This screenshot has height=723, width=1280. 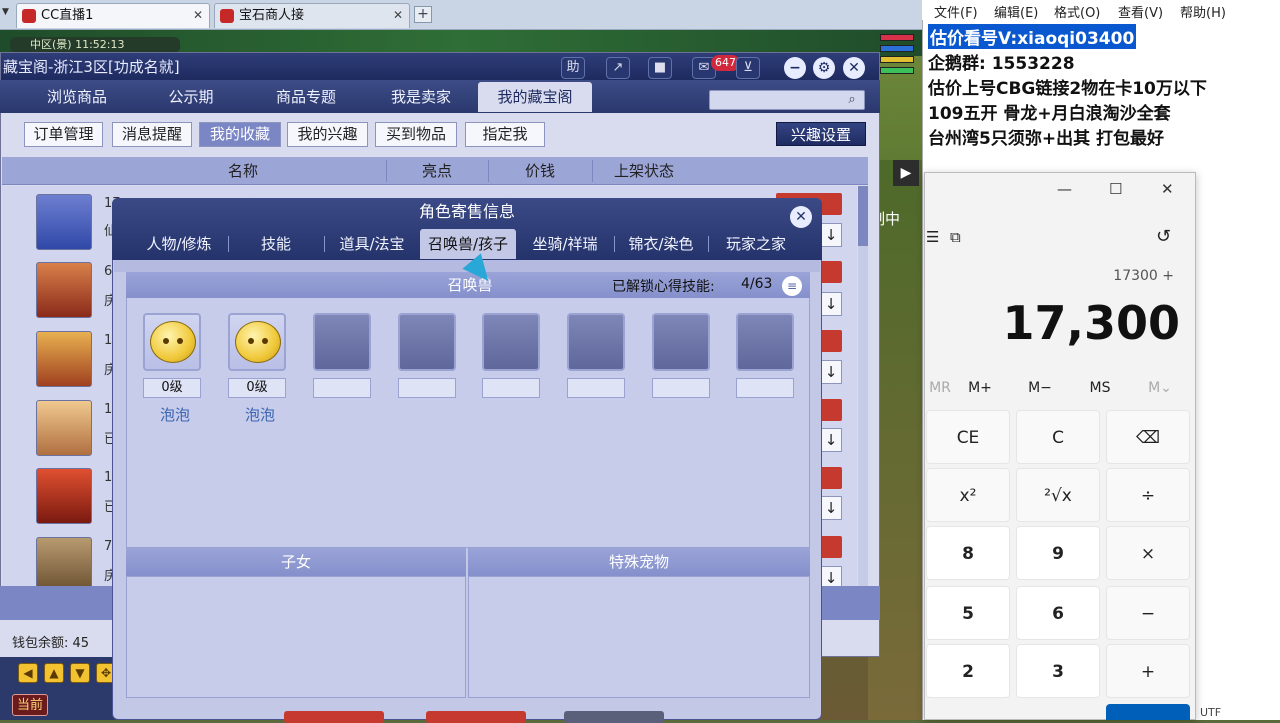 What do you see at coordinates (1203, 11) in the screenshot?
I see `menu-help: 帮助(H)` at bounding box center [1203, 11].